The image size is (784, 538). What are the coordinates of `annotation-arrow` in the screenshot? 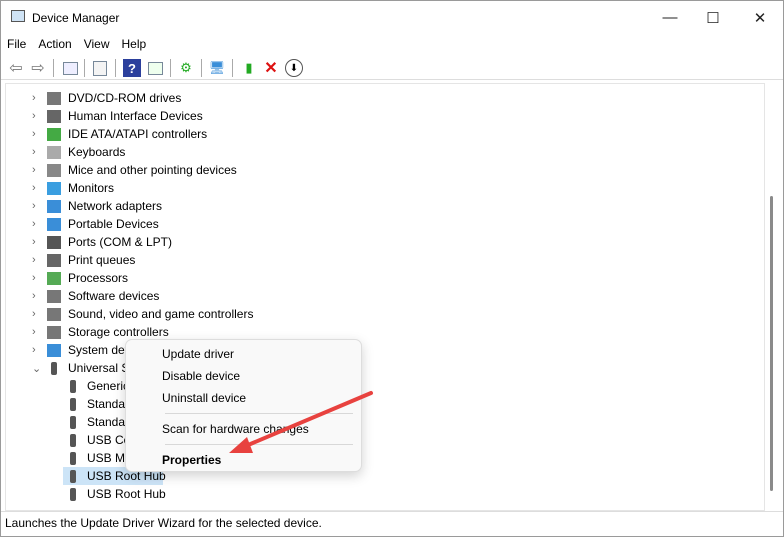 It's located at (301, 422).